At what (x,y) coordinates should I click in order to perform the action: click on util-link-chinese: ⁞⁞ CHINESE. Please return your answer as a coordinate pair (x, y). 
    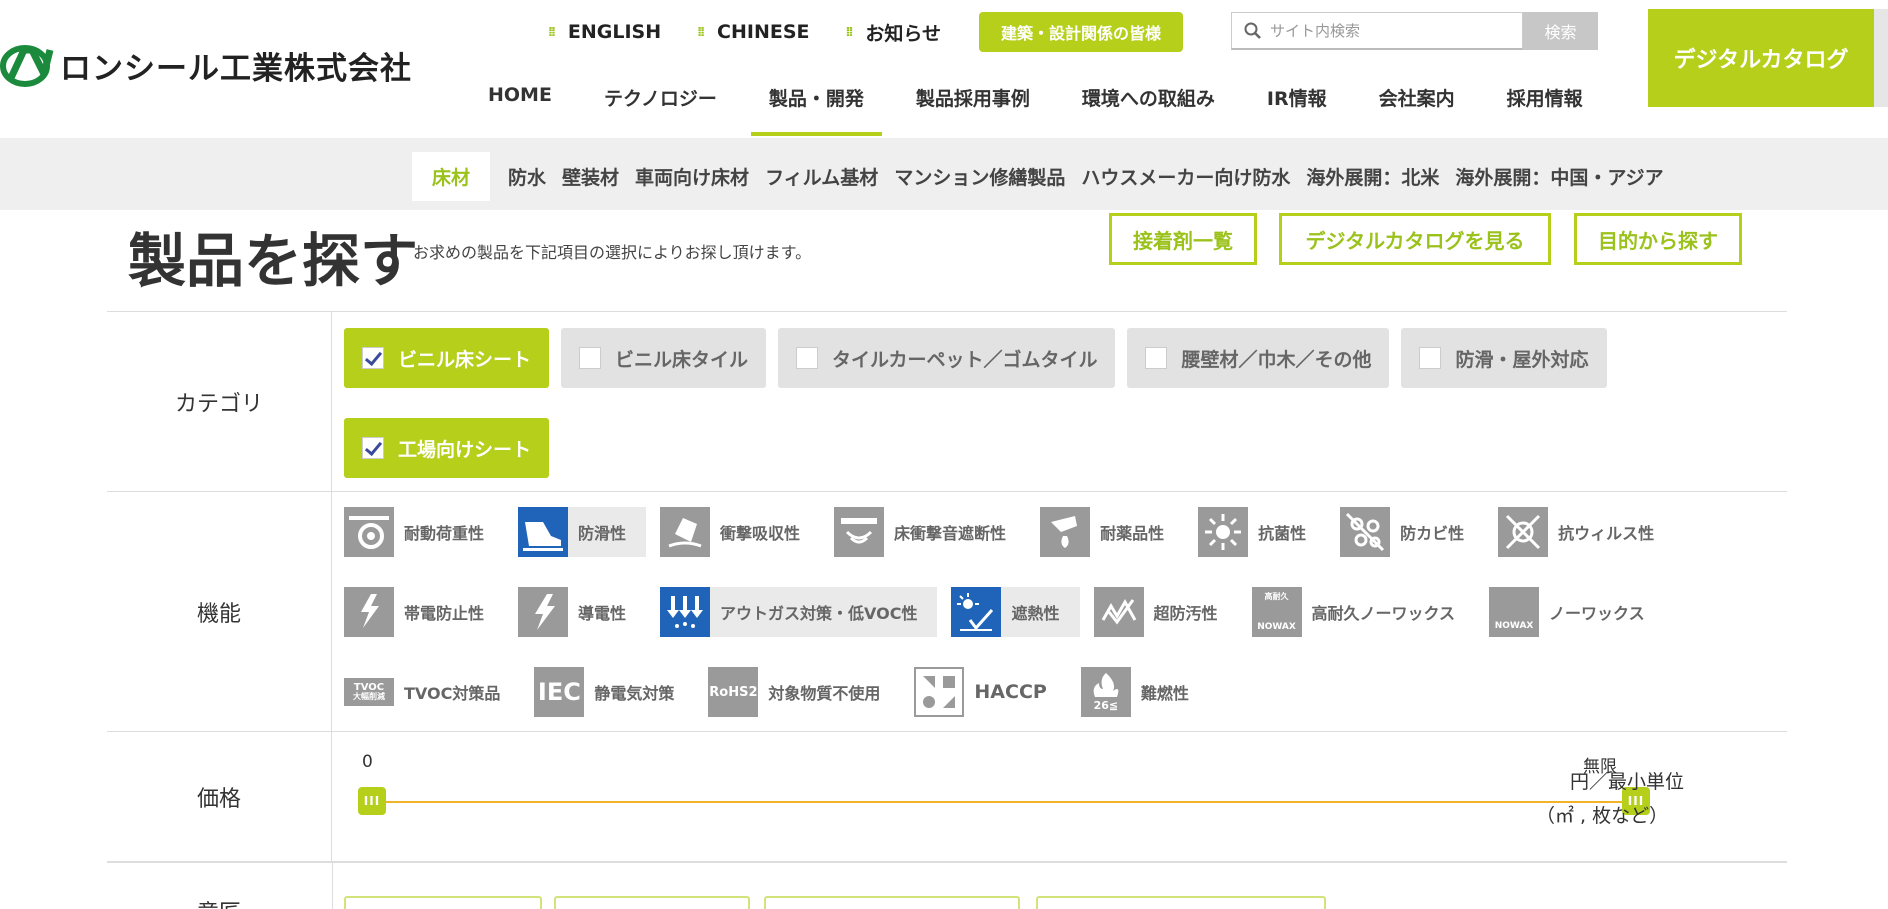
    Looking at the image, I should click on (753, 32).